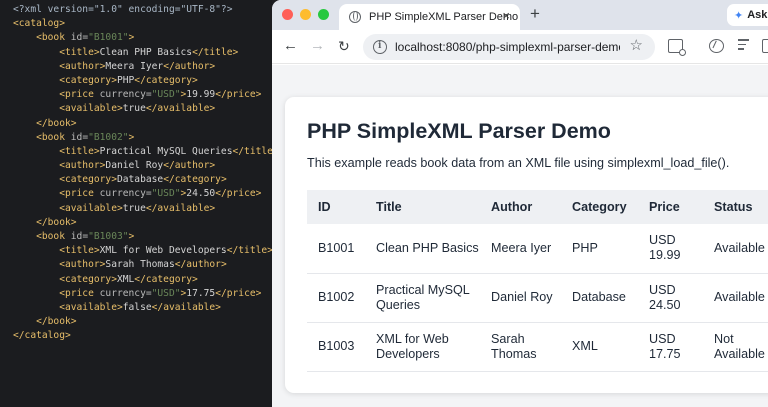 The height and width of the screenshot is (407, 768). I want to click on code-line: <author>Meera Iyer</author>, so click(136, 67).